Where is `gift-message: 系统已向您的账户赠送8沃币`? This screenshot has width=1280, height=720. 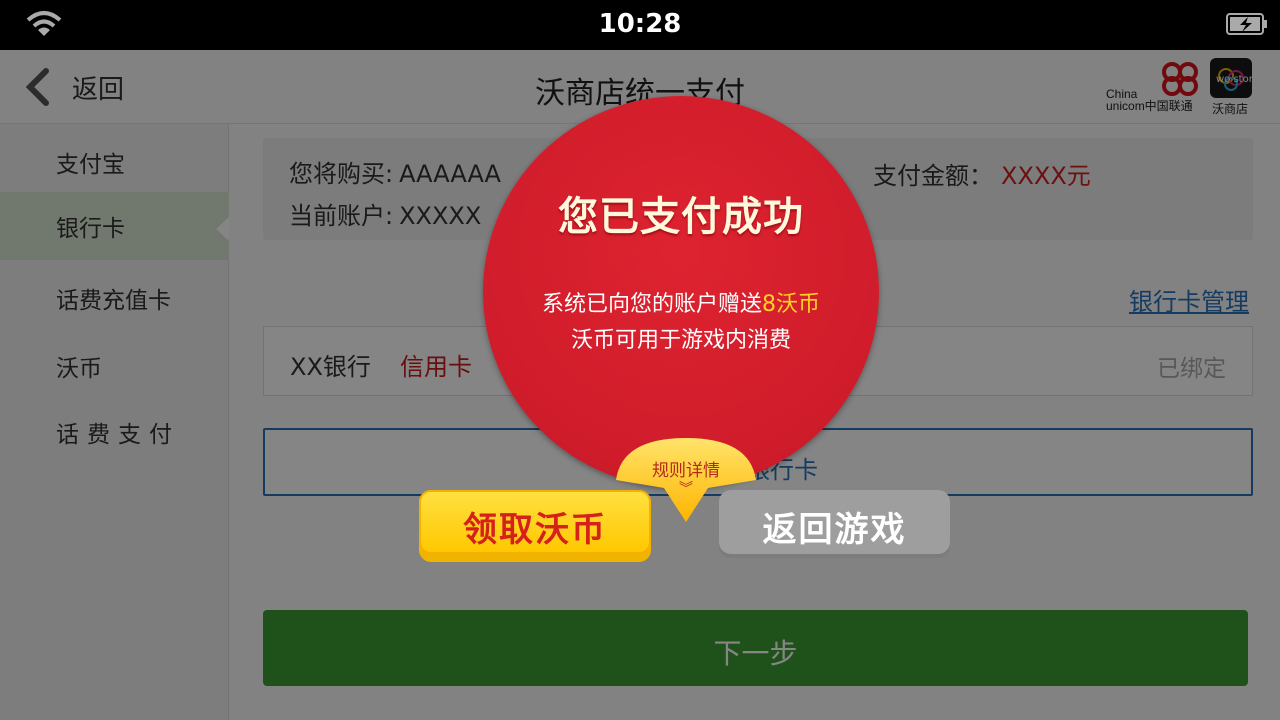
gift-message: 系统已向您的账户赠送8沃币 is located at coordinates (680, 304).